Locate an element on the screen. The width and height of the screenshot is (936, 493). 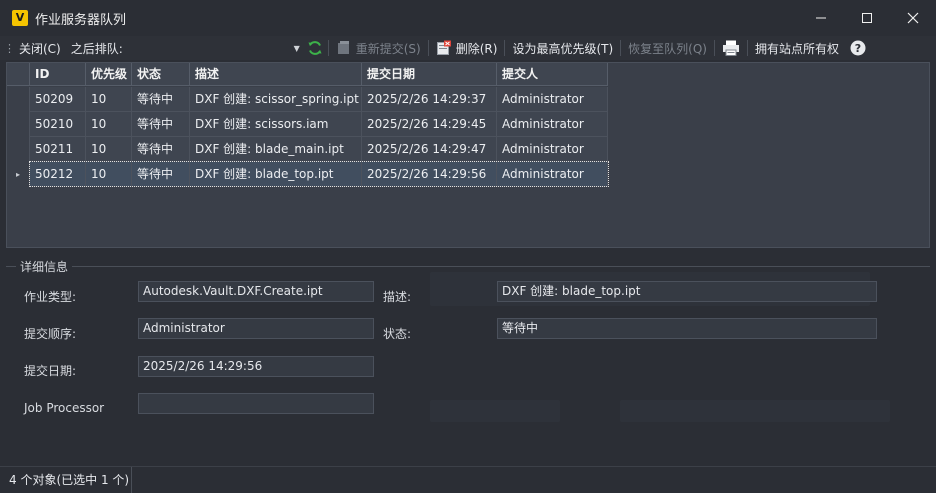
column-header-status: 状态 is located at coordinates (161, 74).